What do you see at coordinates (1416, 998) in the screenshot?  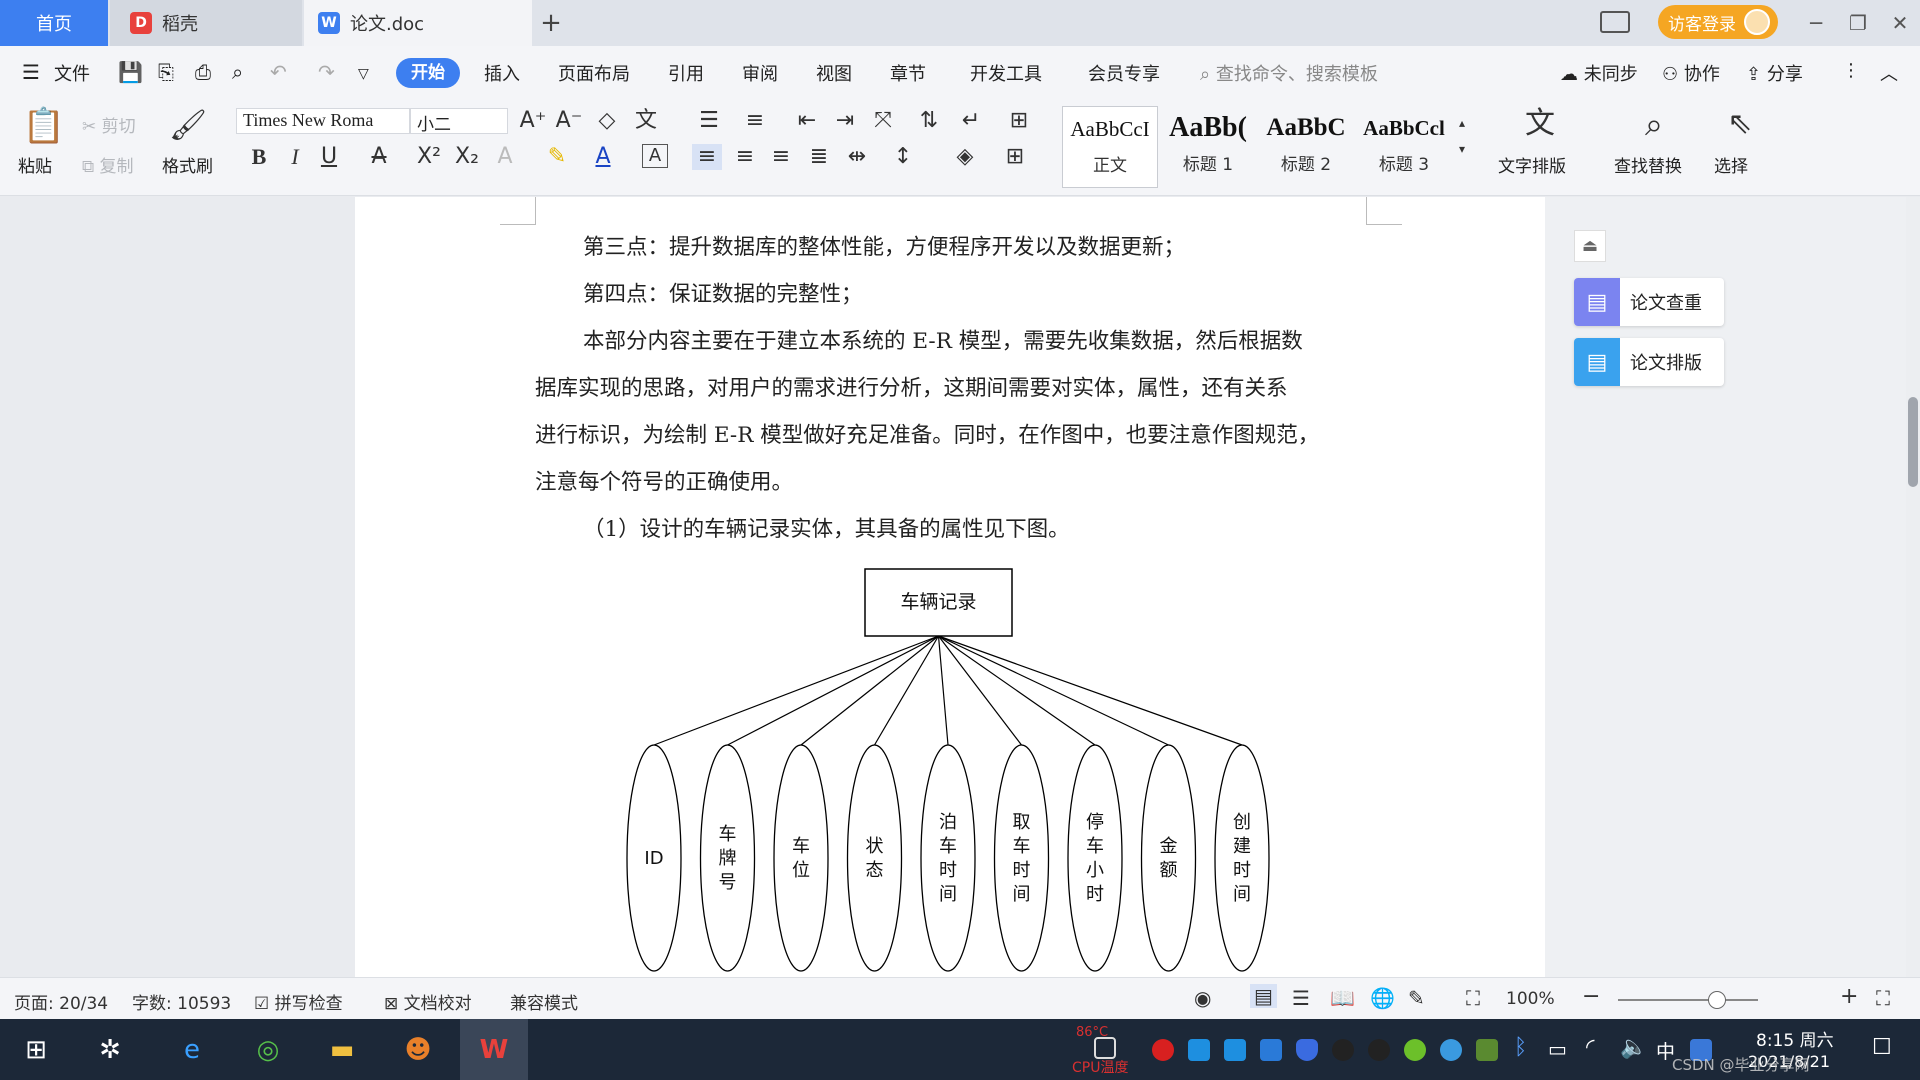 I see `write-view-icon: ✎` at bounding box center [1416, 998].